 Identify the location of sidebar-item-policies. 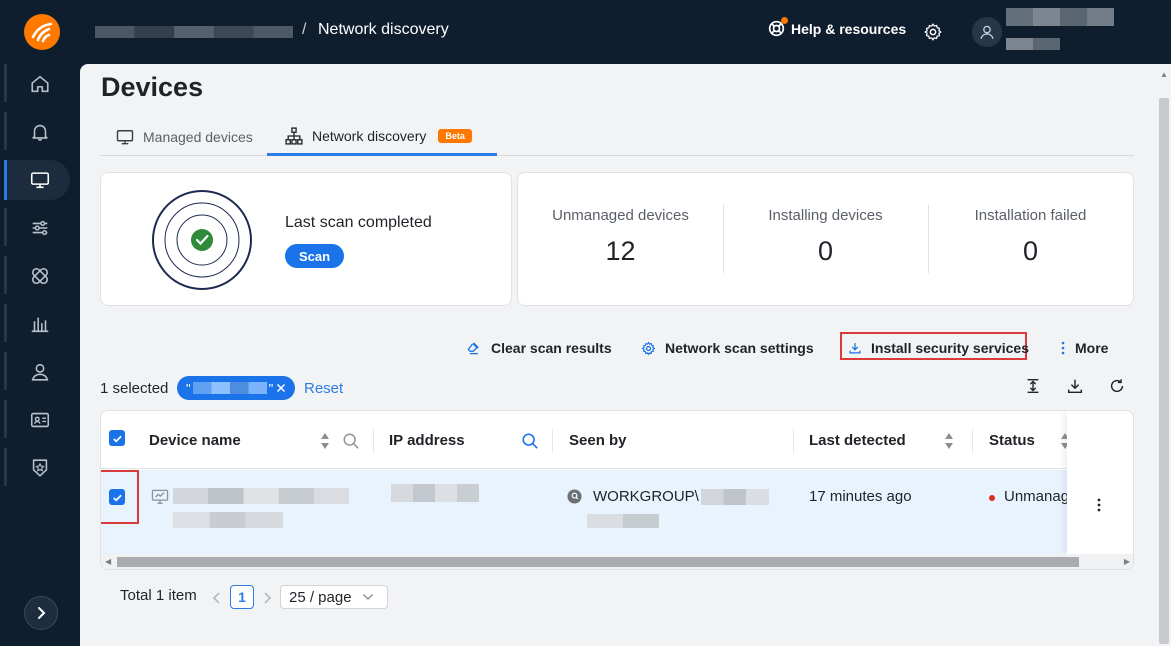
(37, 228).